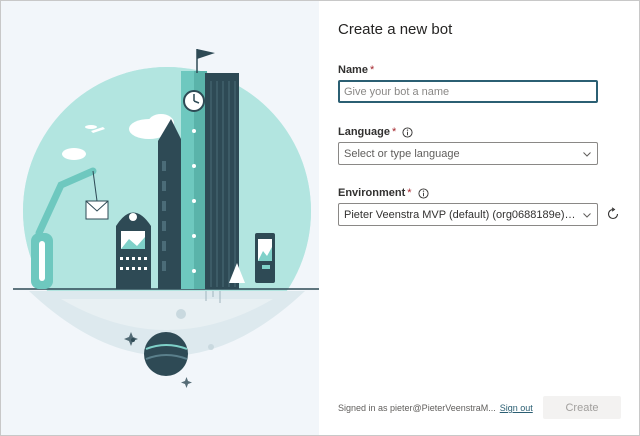 Image resolution: width=640 pixels, height=436 pixels. What do you see at coordinates (468, 91) in the screenshot?
I see `bot-name-input` at bounding box center [468, 91].